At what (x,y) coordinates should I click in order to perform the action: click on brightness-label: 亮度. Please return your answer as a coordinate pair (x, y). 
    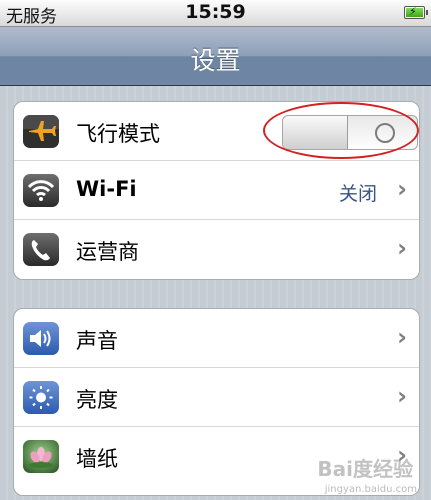
    Looking at the image, I should click on (97, 400).